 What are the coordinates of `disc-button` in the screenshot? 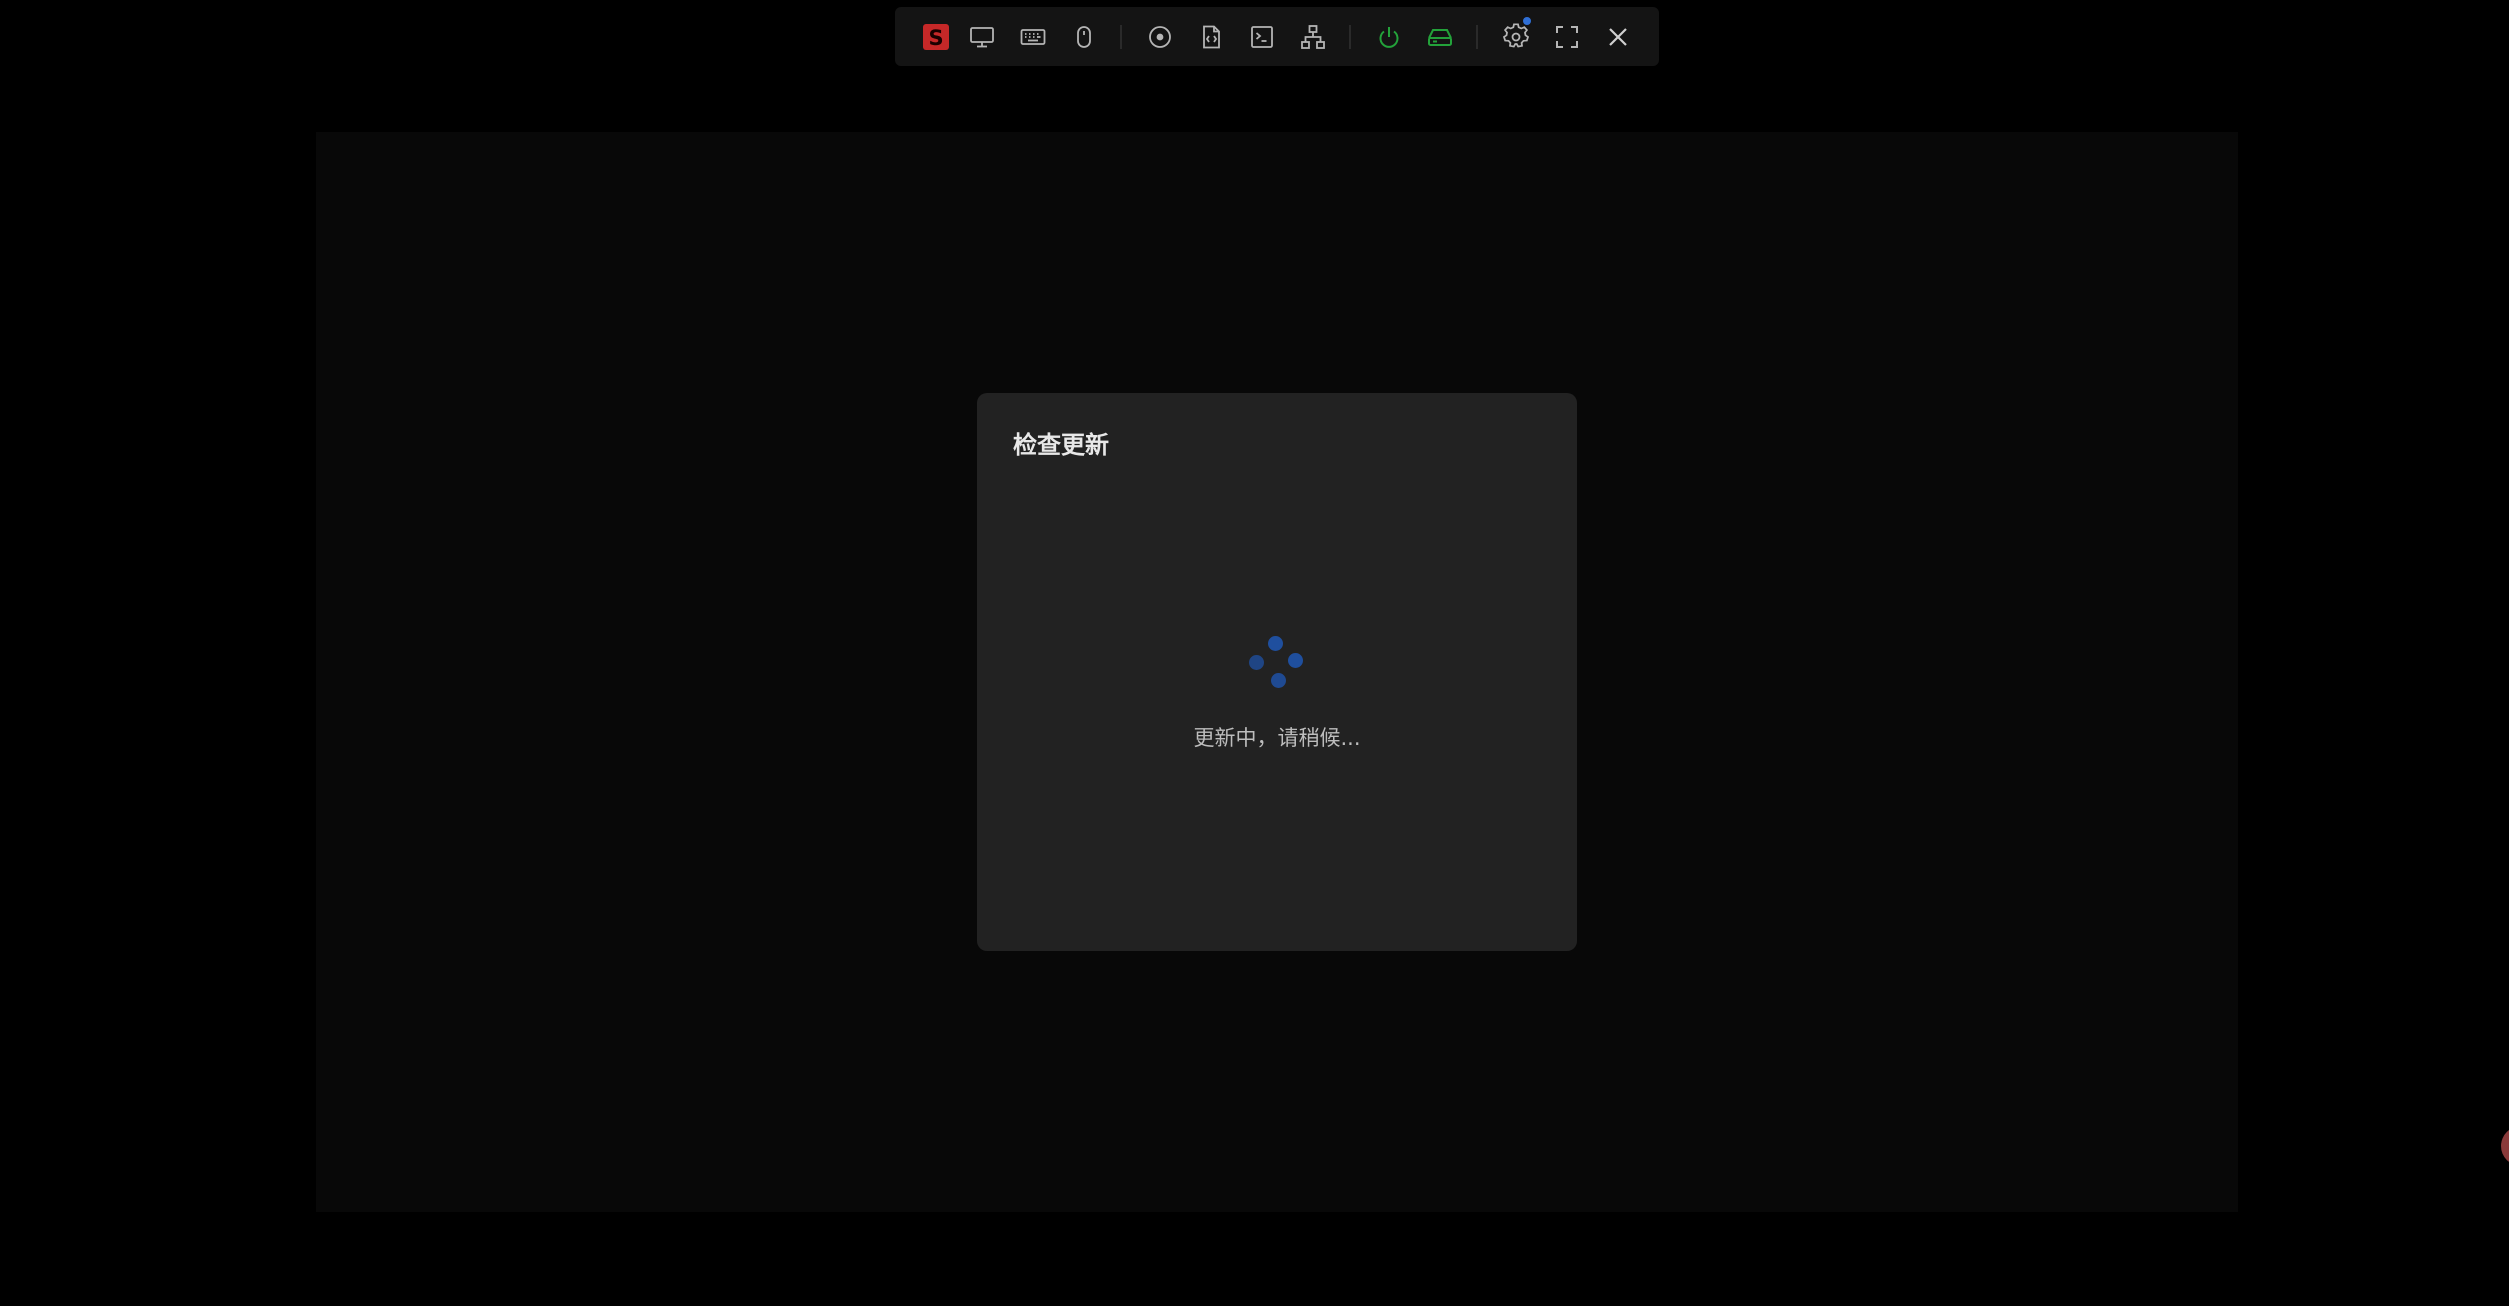 It's located at (1160, 36).